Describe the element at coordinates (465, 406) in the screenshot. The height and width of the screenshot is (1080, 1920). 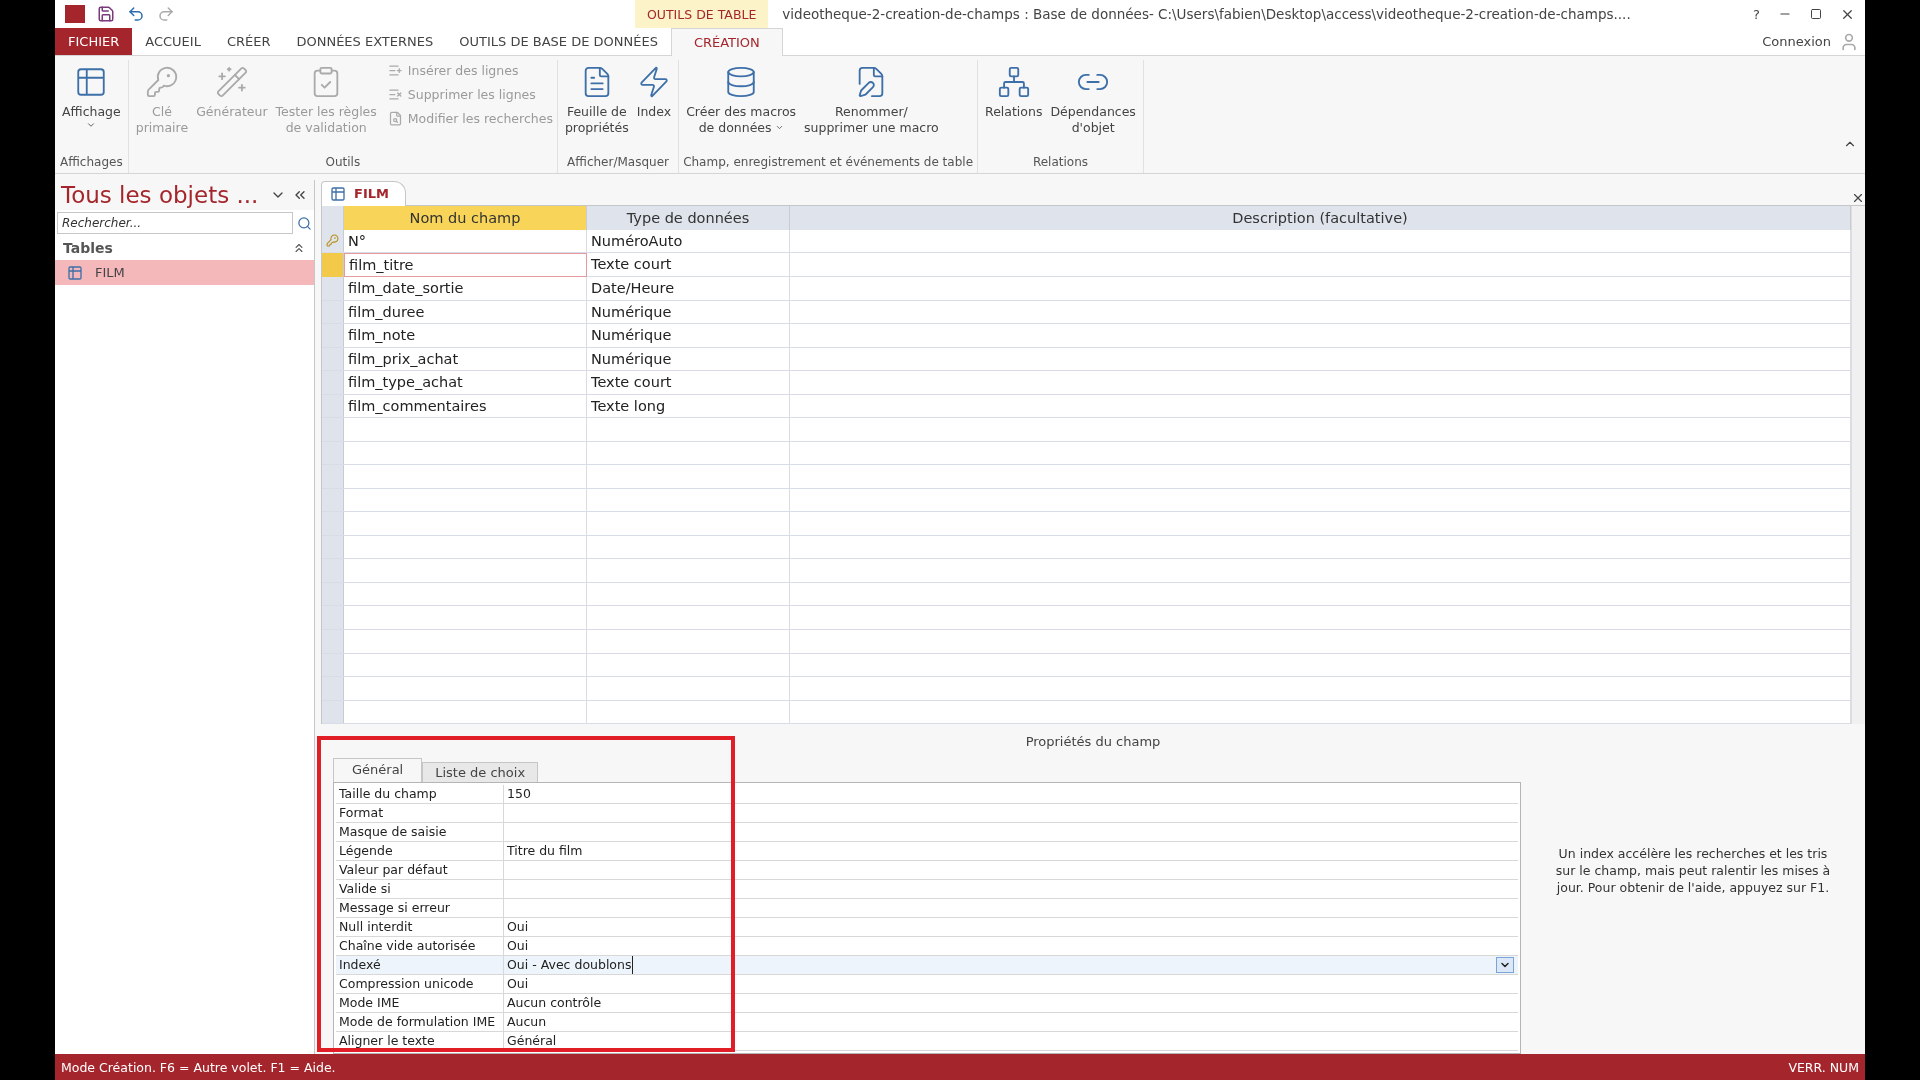
I see `table-cell: film_commentaires` at that location.